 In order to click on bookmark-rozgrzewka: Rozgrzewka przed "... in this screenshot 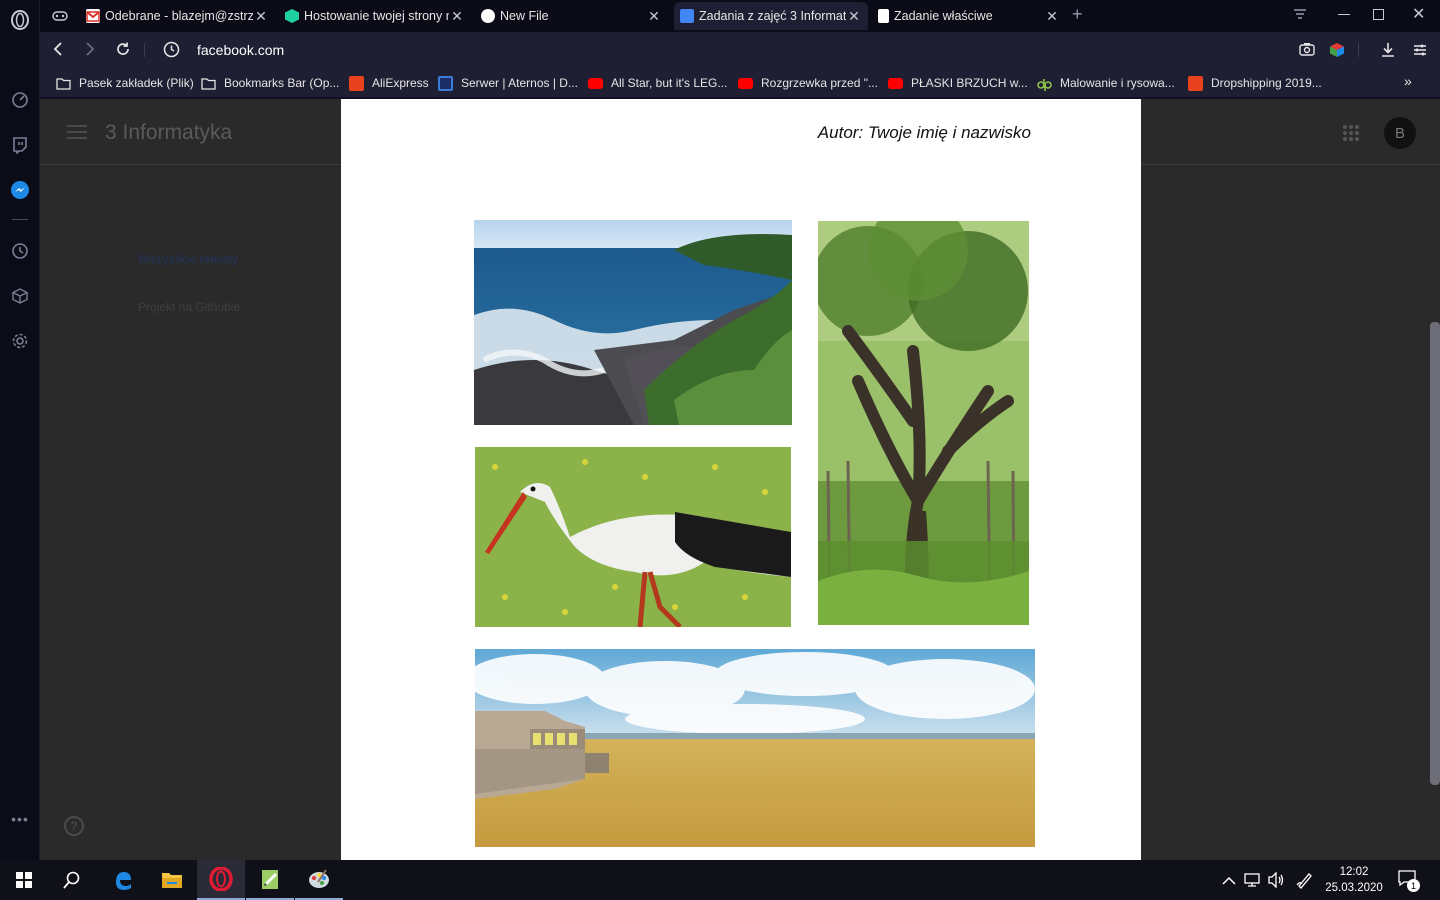, I will do `click(808, 83)`.